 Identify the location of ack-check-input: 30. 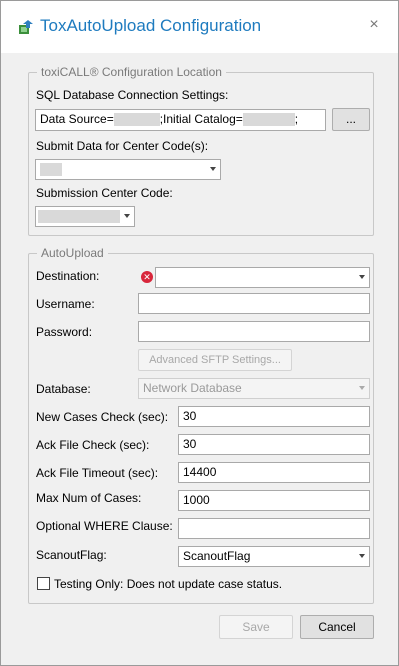
(274, 444).